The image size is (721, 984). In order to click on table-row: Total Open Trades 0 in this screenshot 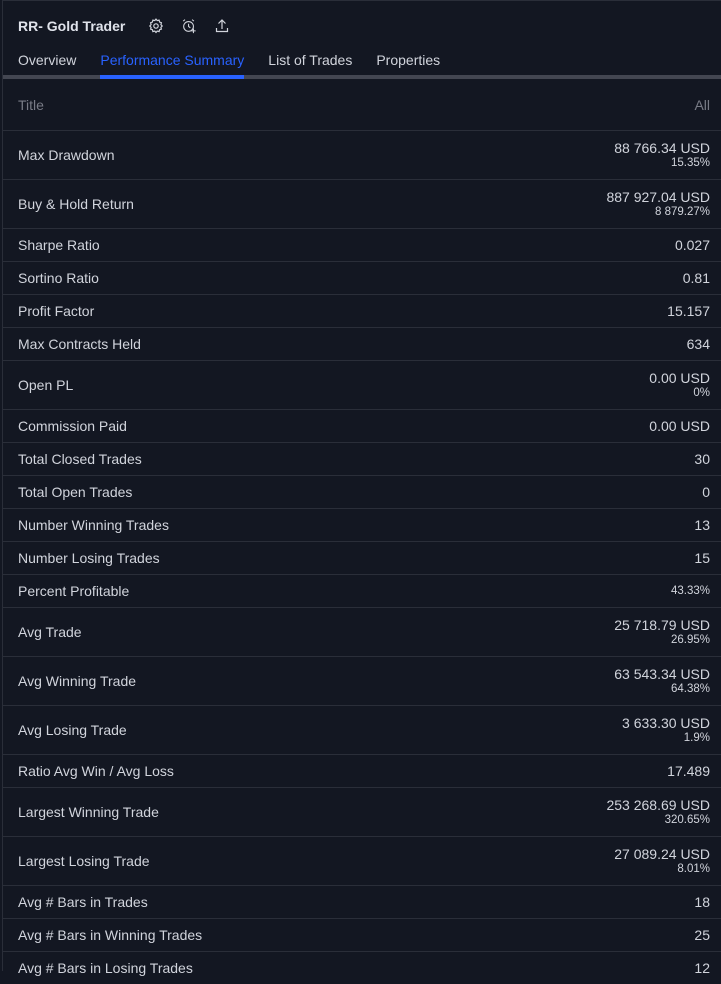, I will do `click(362, 491)`.